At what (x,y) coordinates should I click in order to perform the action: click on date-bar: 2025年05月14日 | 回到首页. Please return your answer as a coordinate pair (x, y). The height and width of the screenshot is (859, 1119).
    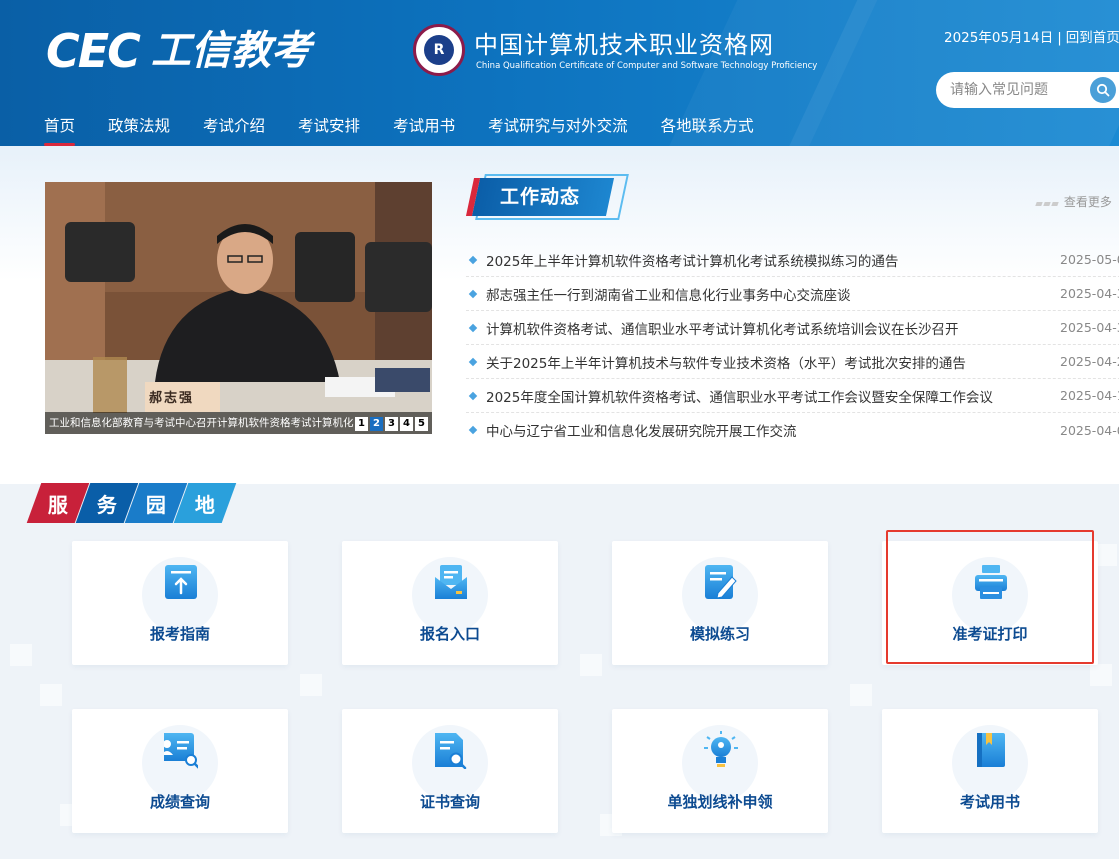
    Looking at the image, I should click on (1031, 36).